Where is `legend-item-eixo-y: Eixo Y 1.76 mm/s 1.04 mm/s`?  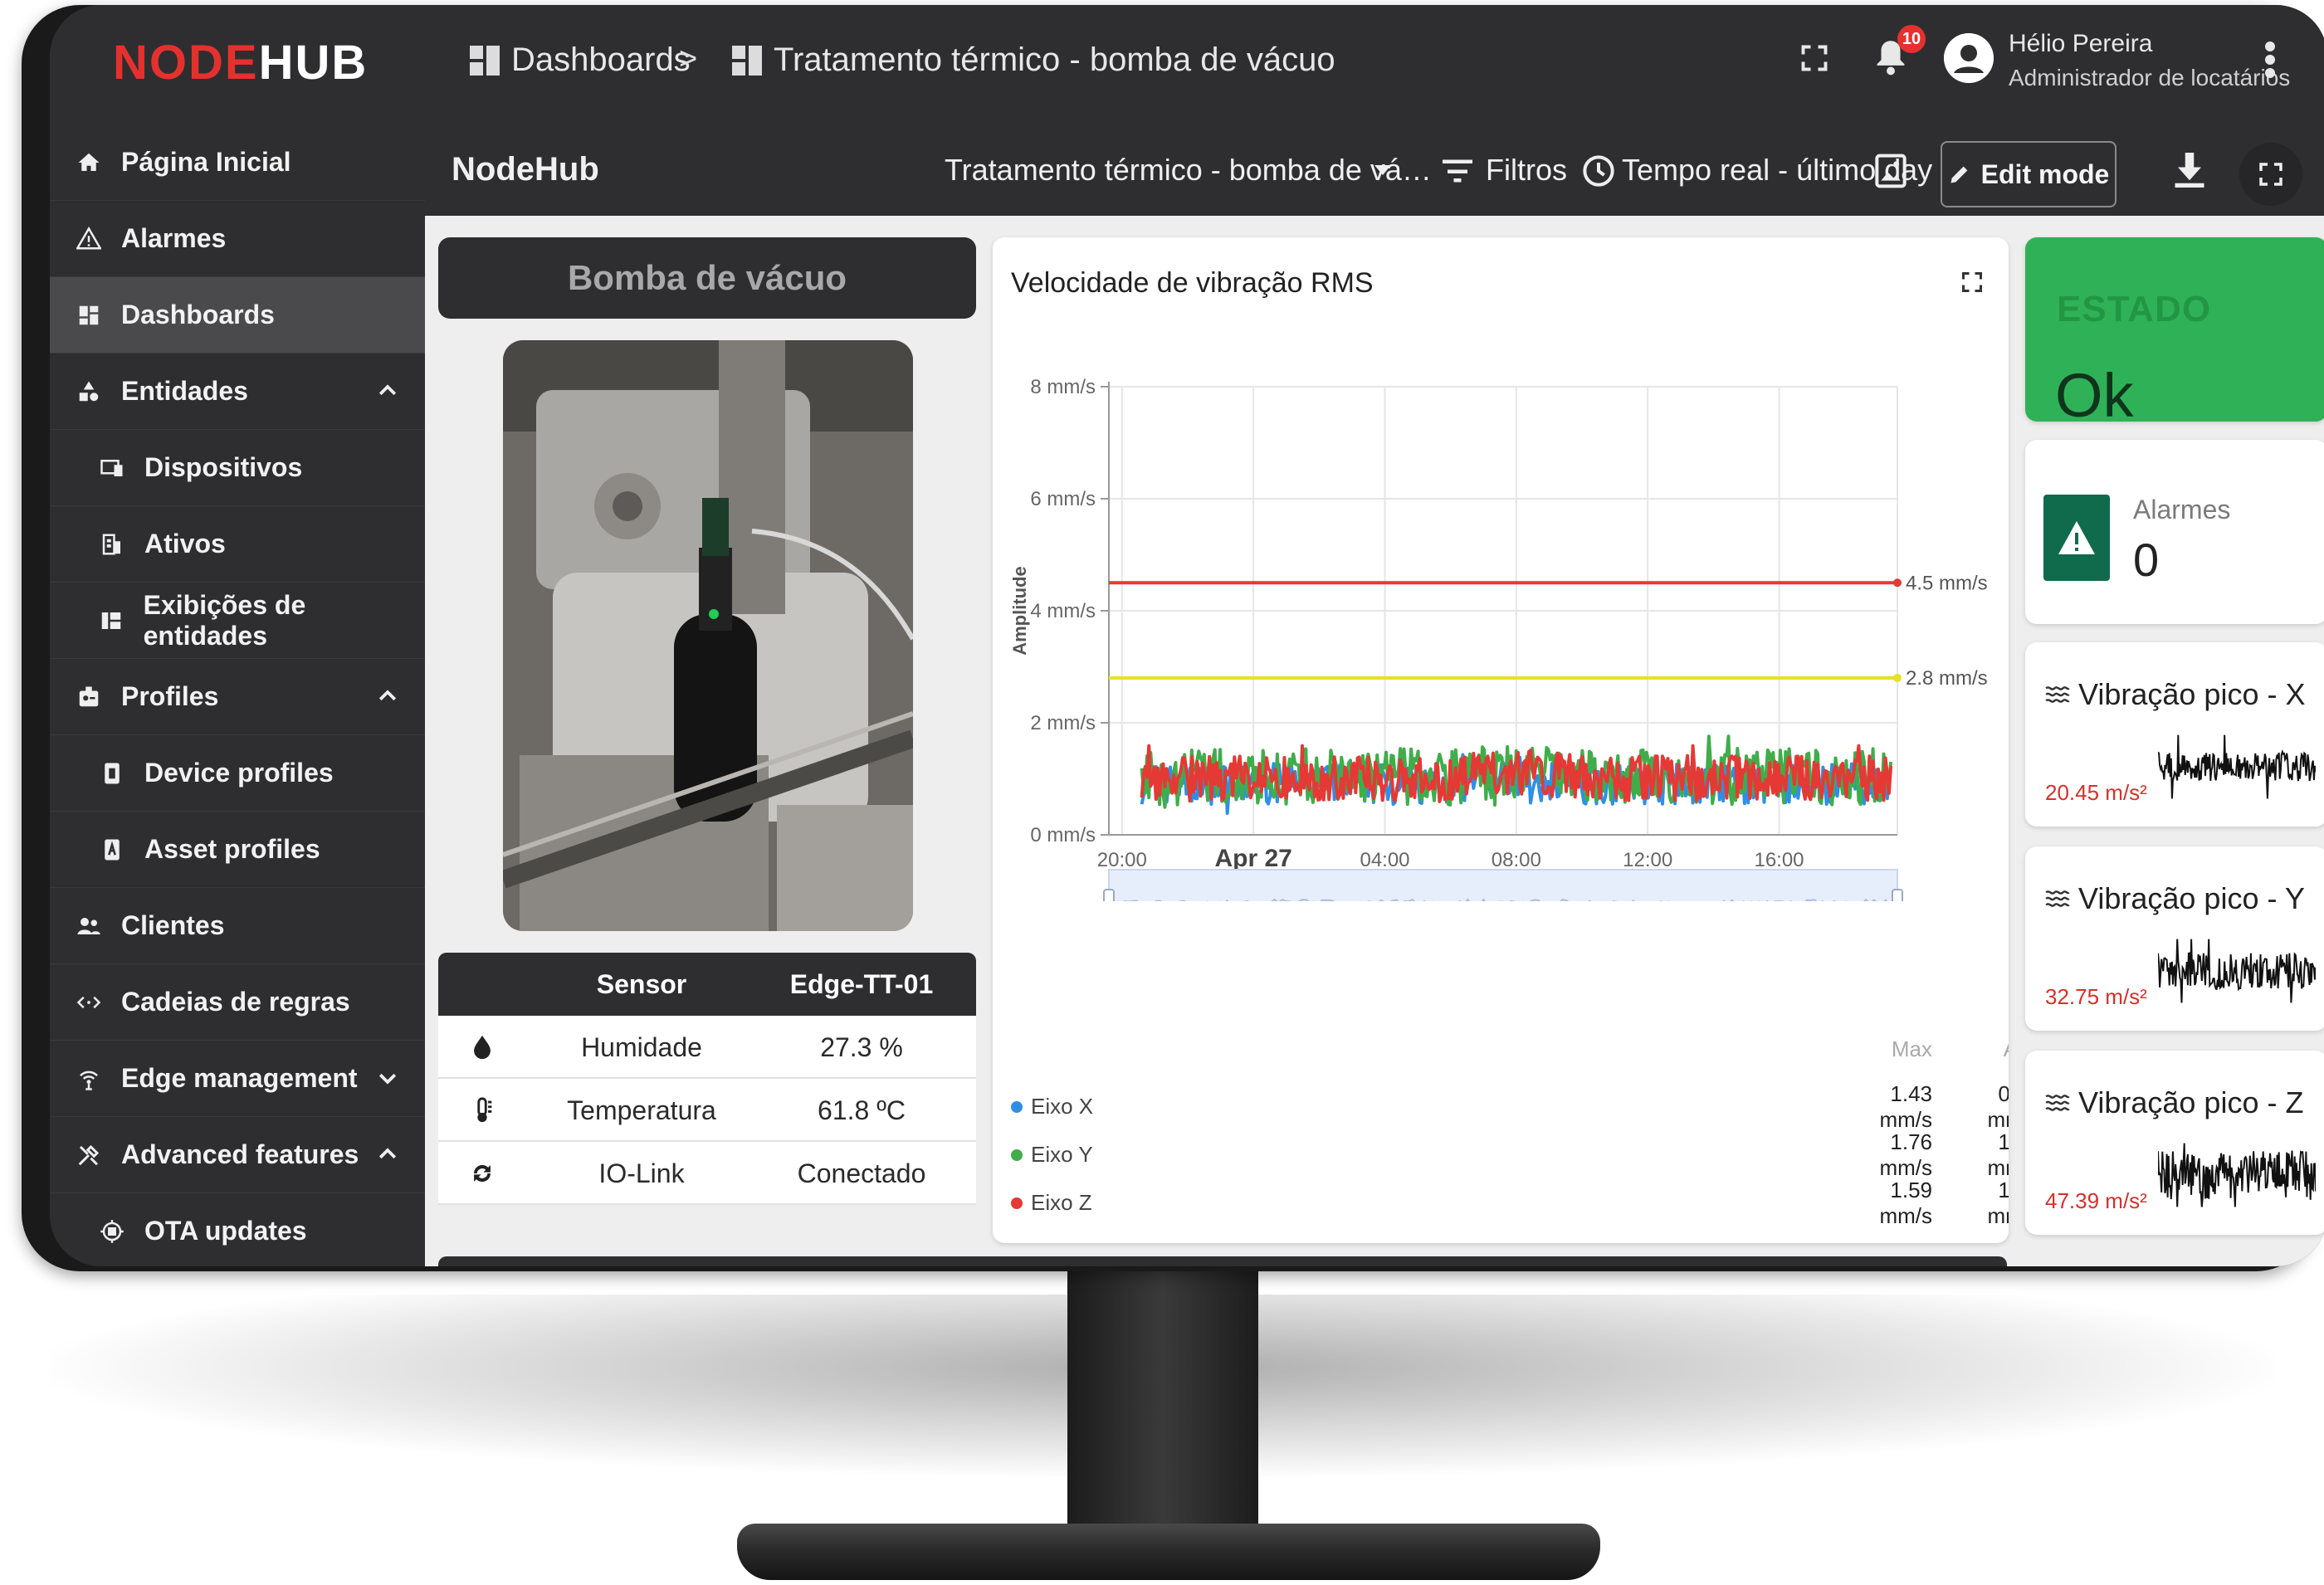 legend-item-eixo-y: Eixo Y 1.76 mm/s 1.04 mm/s is located at coordinates (1510, 1154).